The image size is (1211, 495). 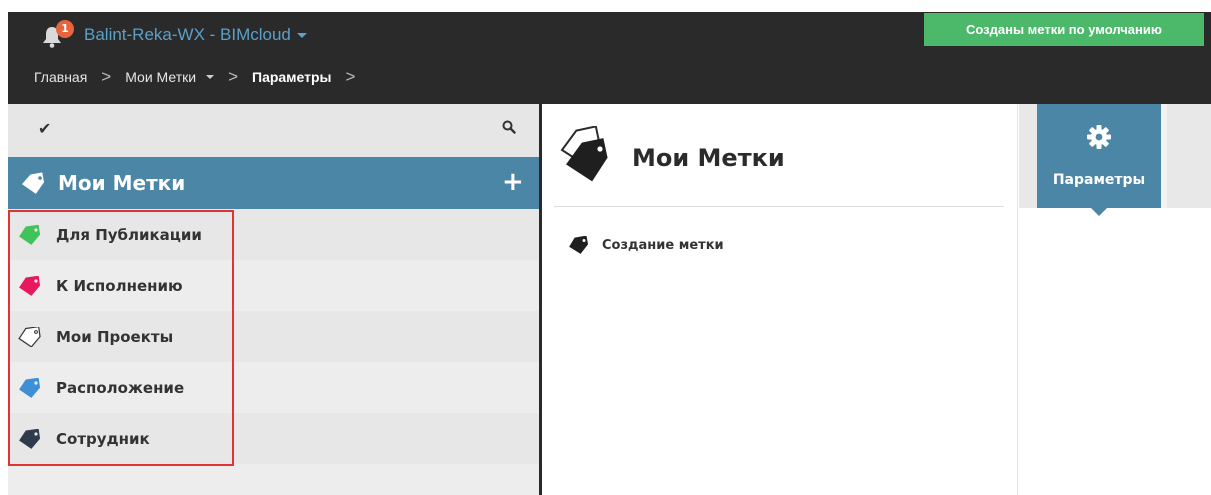 What do you see at coordinates (120, 387) in the screenshot?
I see `tag-label: Расположение` at bounding box center [120, 387].